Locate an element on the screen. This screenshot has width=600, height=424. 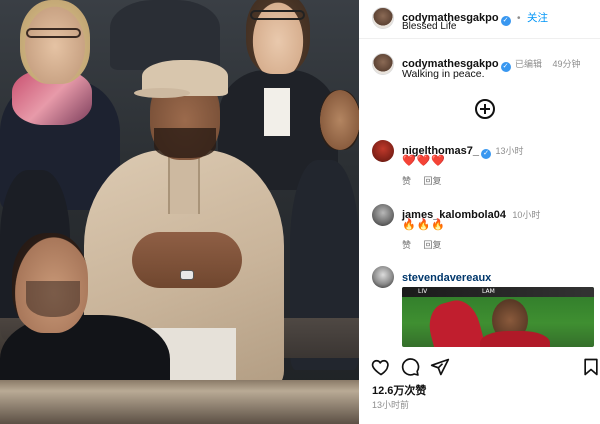
heart-icon is located at coordinates (381, 367).